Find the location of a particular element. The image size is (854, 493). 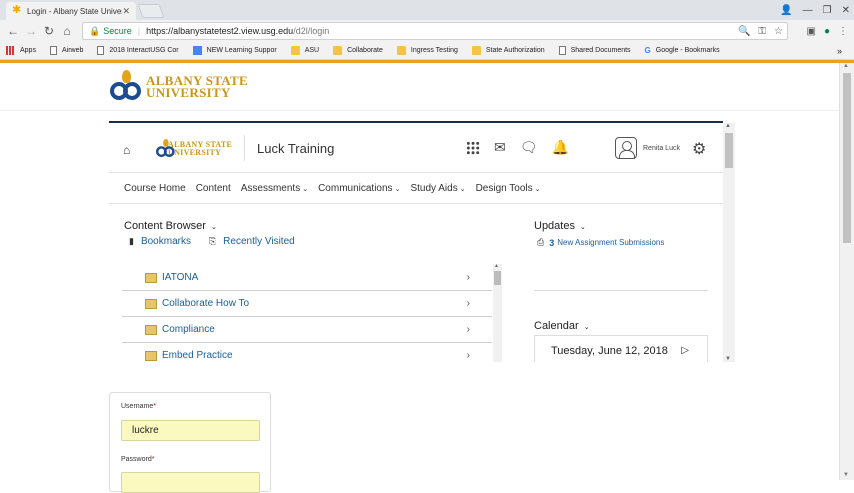

back-icon: ← is located at coordinates (13, 31).